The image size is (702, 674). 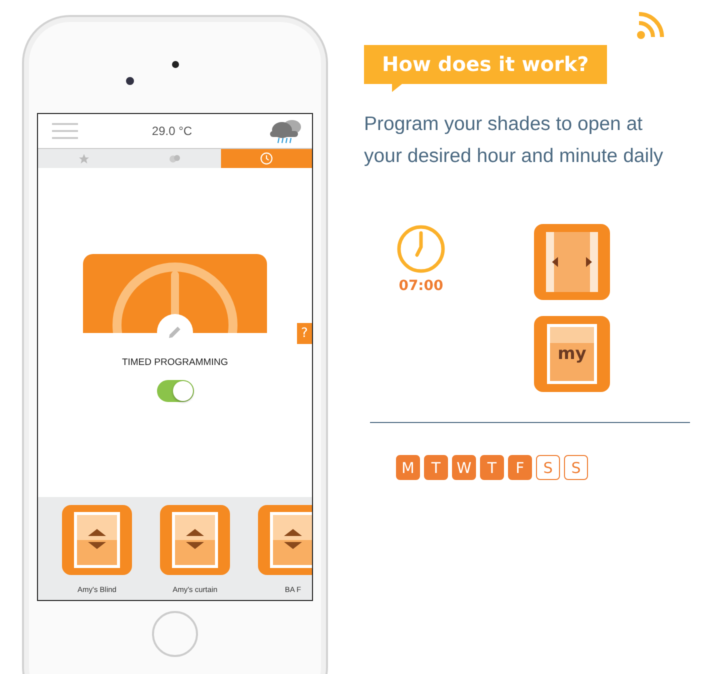 I want to click on temperature: 29.0 °C, so click(x=172, y=131).